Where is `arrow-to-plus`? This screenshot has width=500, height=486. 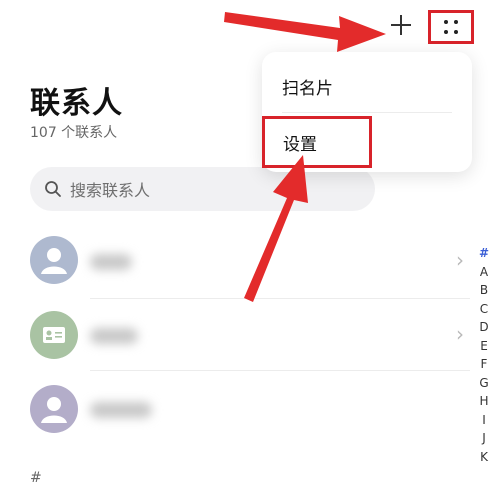 arrow-to-plus is located at coordinates (305, 32).